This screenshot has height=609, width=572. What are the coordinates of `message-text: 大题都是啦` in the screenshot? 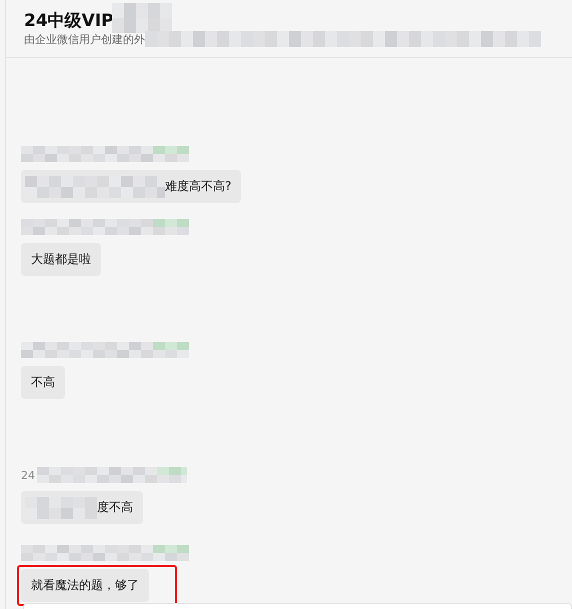 It's located at (61, 259).